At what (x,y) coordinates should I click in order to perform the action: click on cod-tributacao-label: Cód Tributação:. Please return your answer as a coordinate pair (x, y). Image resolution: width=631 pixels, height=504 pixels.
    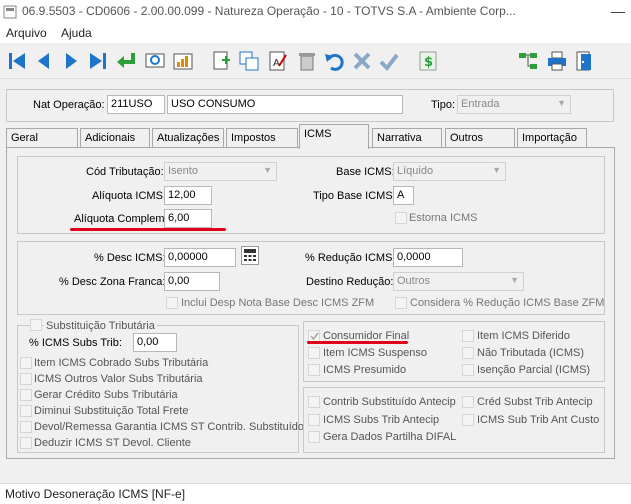
    Looking at the image, I should click on (125, 172).